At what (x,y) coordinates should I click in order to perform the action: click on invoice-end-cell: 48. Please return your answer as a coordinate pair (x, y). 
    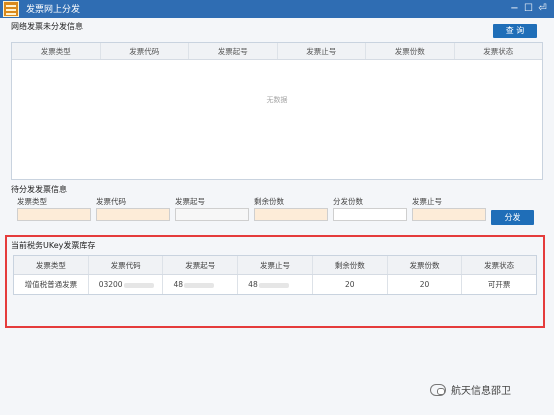
    Looking at the image, I should click on (275, 284).